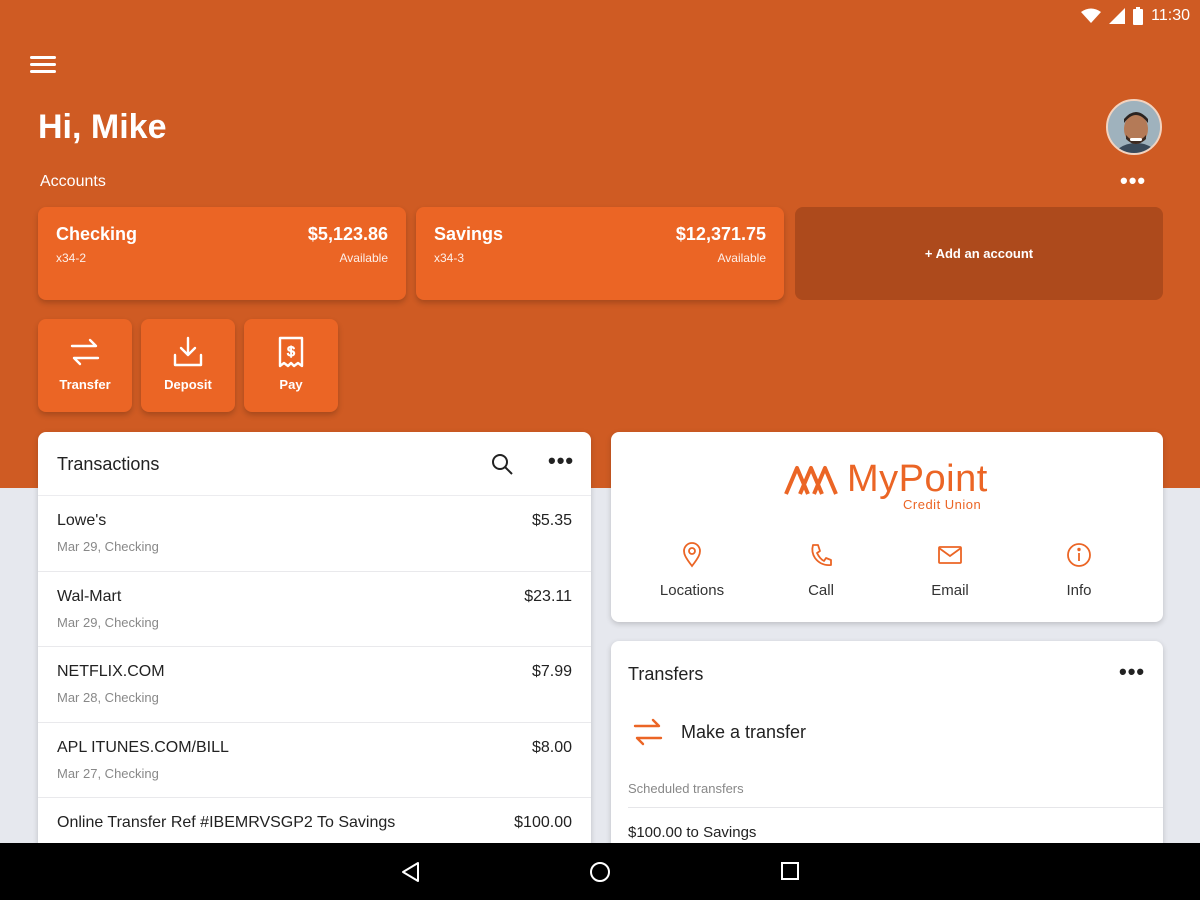 The height and width of the screenshot is (900, 1200). I want to click on signal-icon, so click(1117, 16).